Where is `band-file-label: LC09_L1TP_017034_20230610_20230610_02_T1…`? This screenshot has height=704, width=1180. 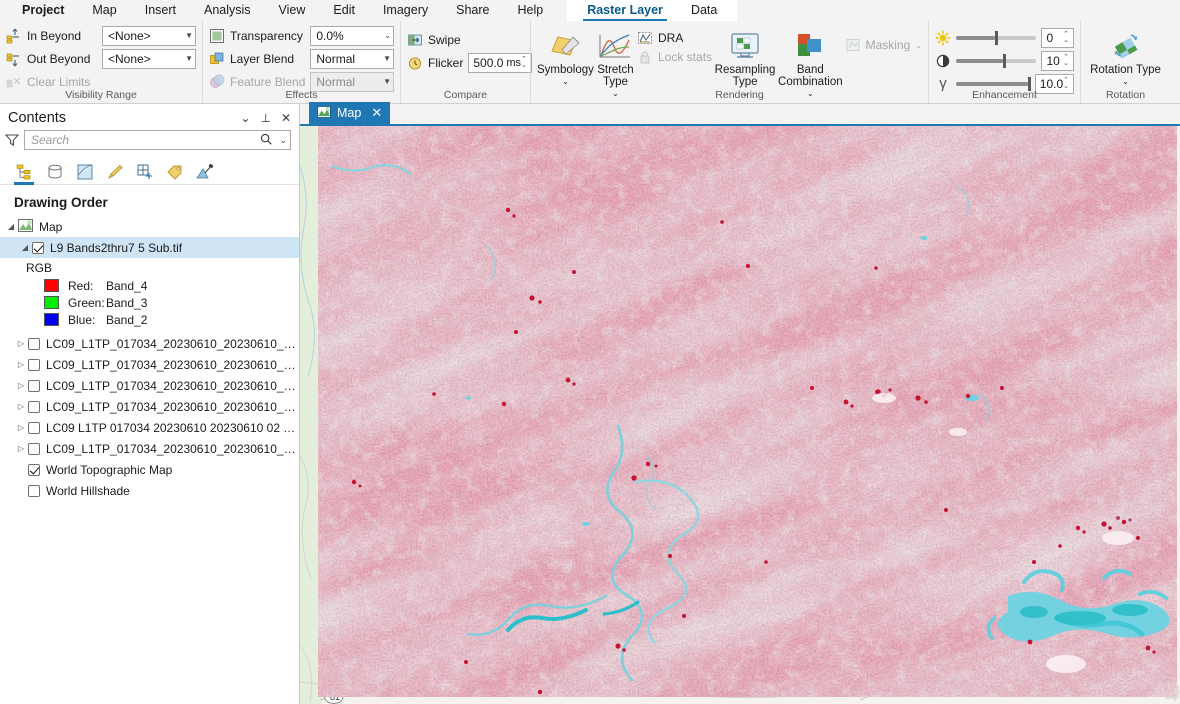 band-file-label: LC09_L1TP_017034_20230610_20230610_02_T1… is located at coordinates (172, 343).